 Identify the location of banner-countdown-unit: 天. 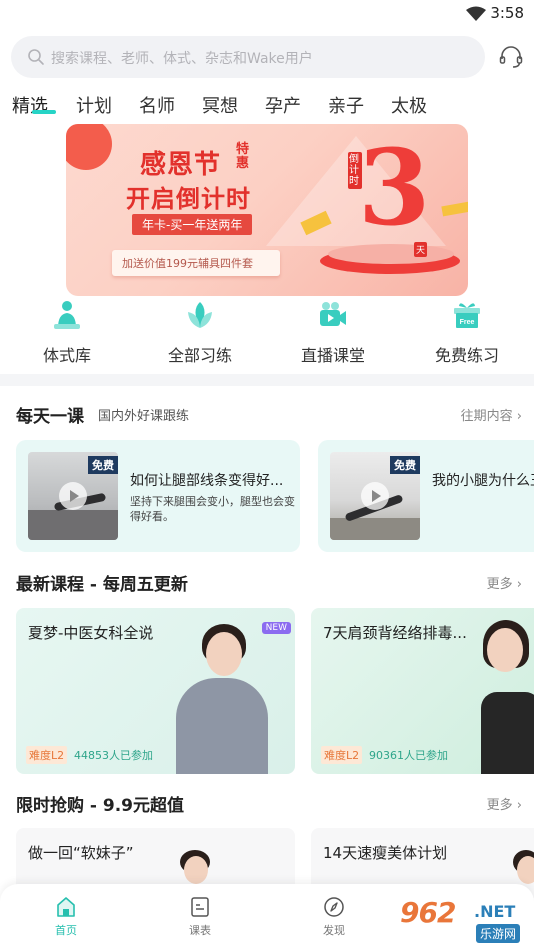
(421, 249).